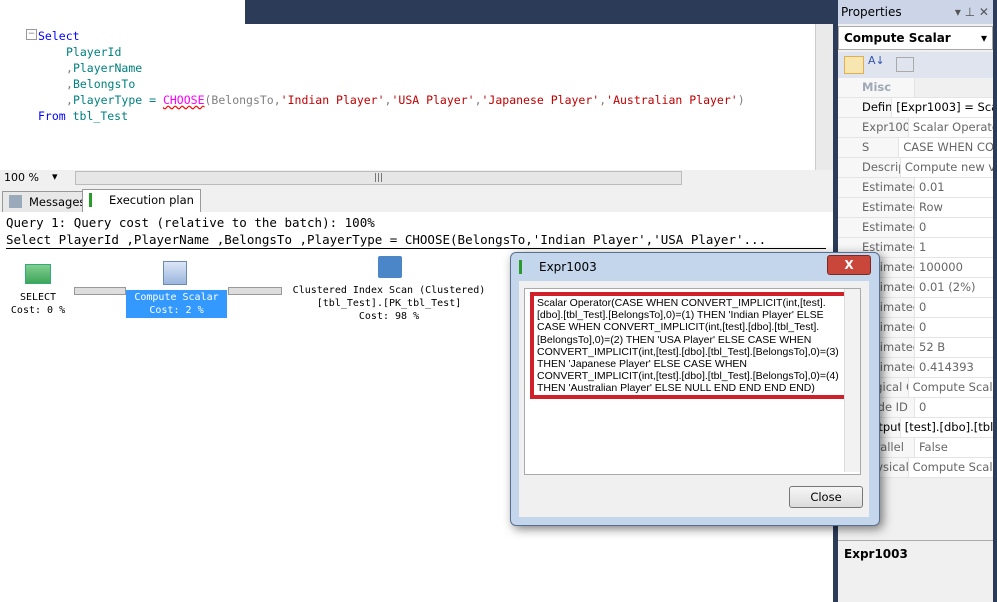  I want to click on property-row: SCASE WHEN CONVERT, so click(915, 148).